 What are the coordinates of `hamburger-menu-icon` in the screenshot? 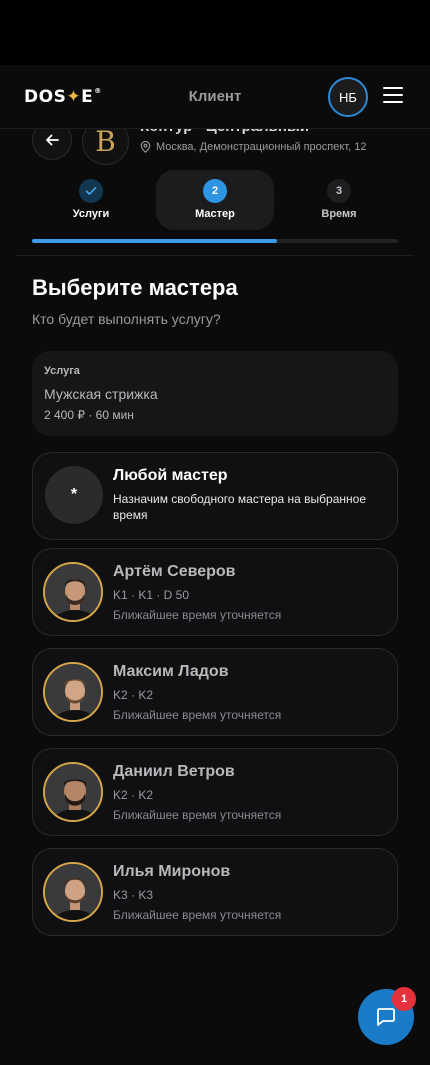 It's located at (393, 96).